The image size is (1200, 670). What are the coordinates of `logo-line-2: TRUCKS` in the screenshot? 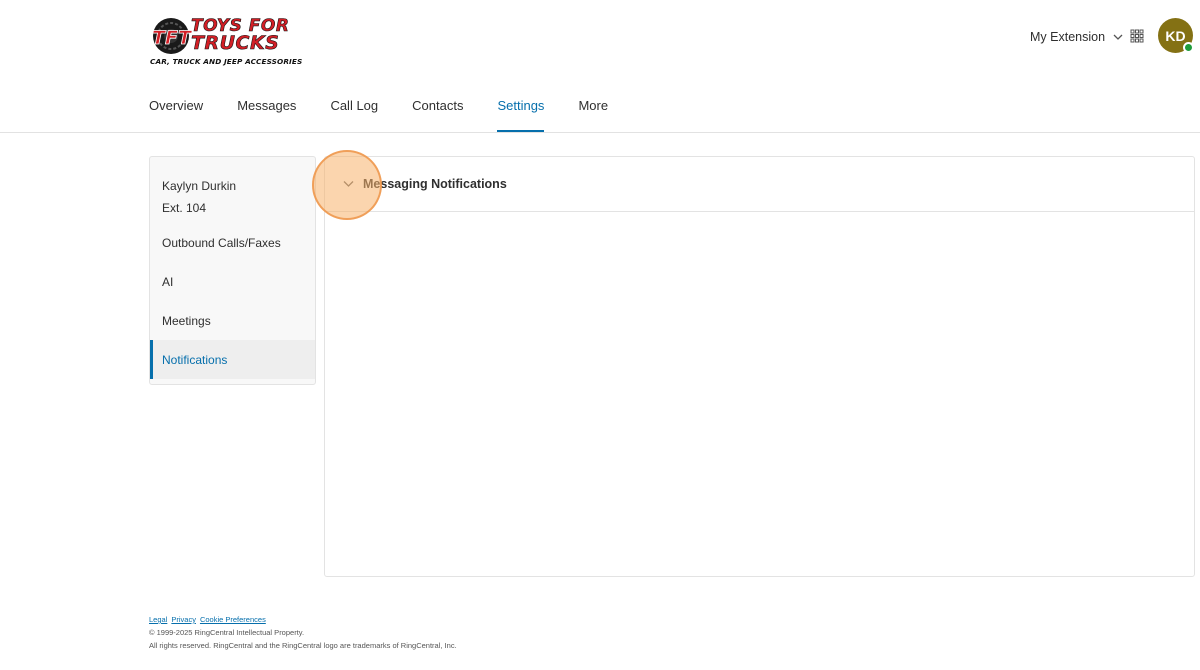 It's located at (235, 43).